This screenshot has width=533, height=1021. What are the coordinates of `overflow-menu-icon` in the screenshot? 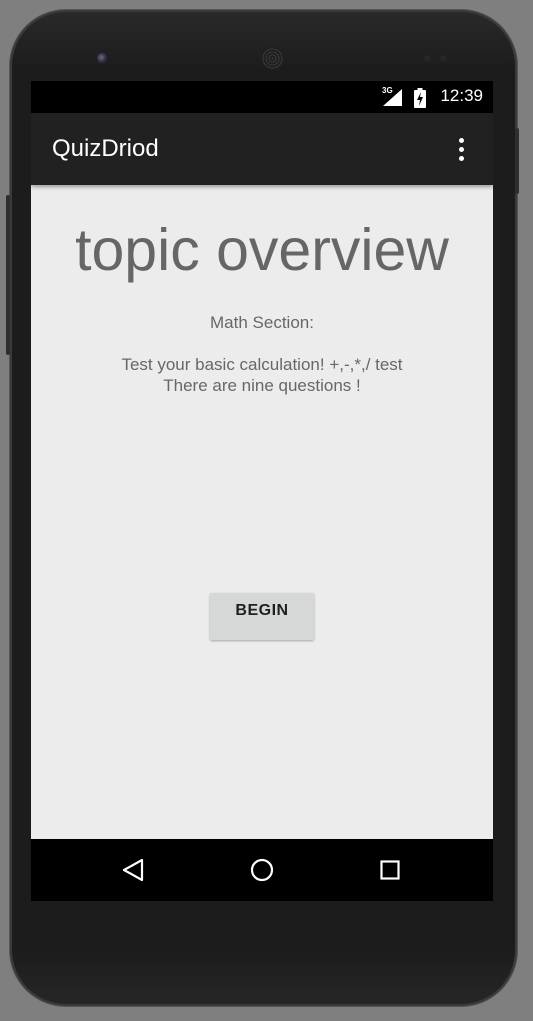 It's located at (462, 150).